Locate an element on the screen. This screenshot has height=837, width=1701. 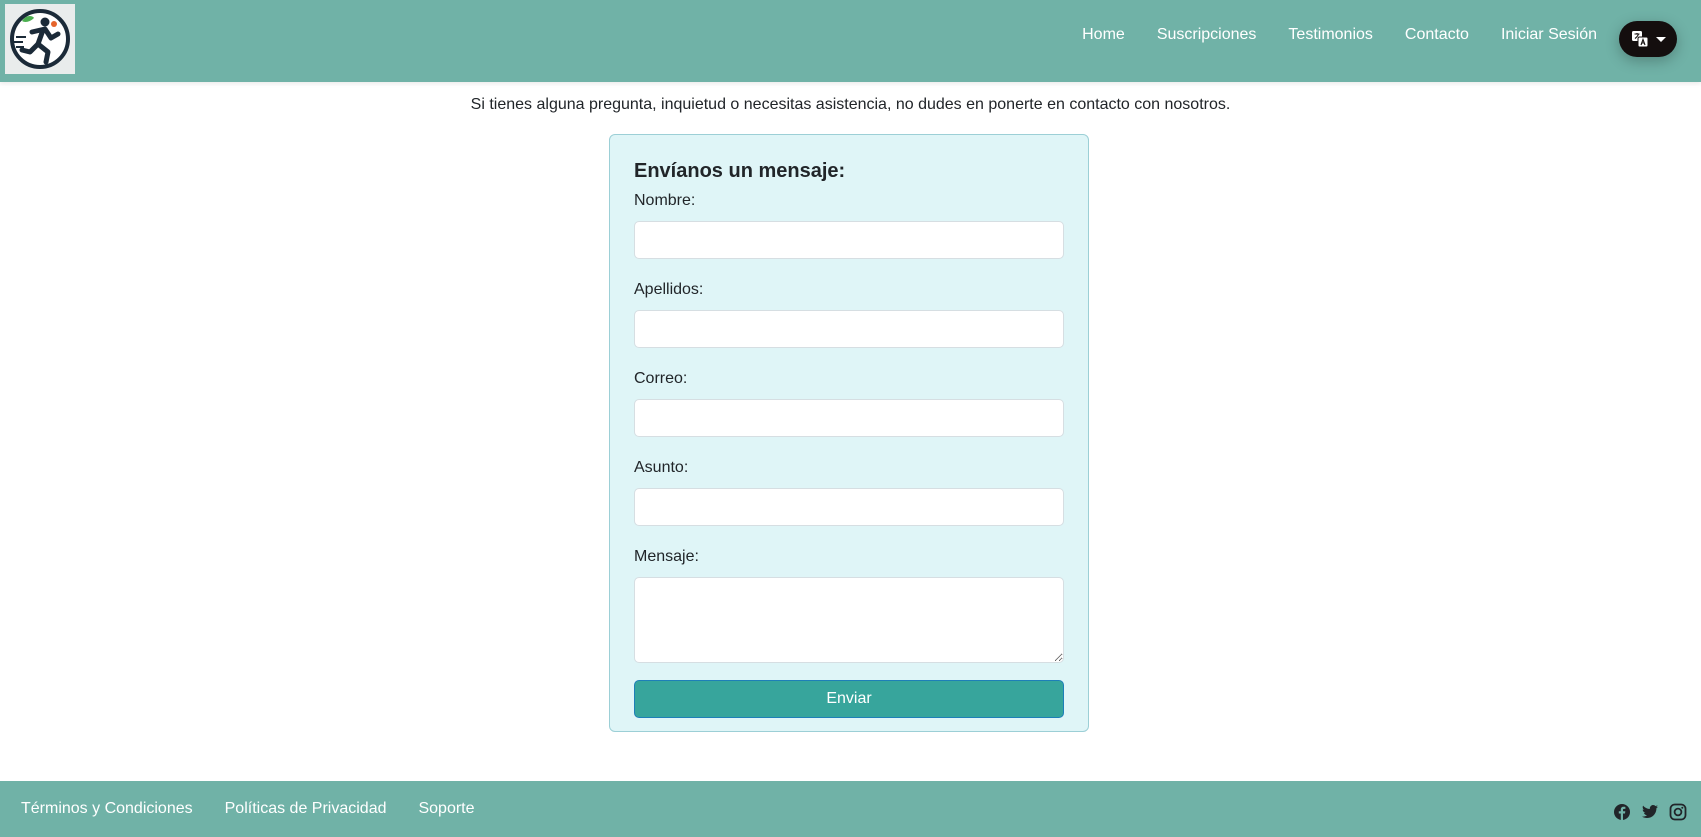
footer-link-privacidad: Políticas de Privacidad is located at coordinates (306, 809).